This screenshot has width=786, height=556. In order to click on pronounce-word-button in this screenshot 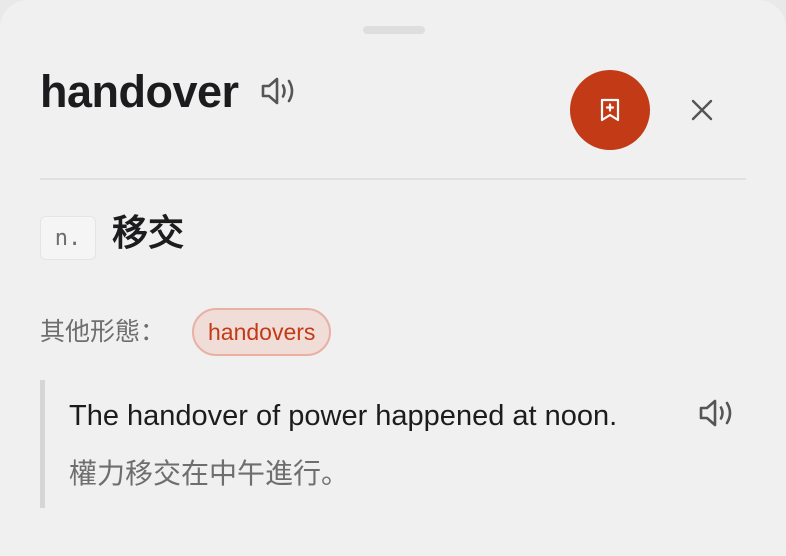, I will do `click(280, 91)`.